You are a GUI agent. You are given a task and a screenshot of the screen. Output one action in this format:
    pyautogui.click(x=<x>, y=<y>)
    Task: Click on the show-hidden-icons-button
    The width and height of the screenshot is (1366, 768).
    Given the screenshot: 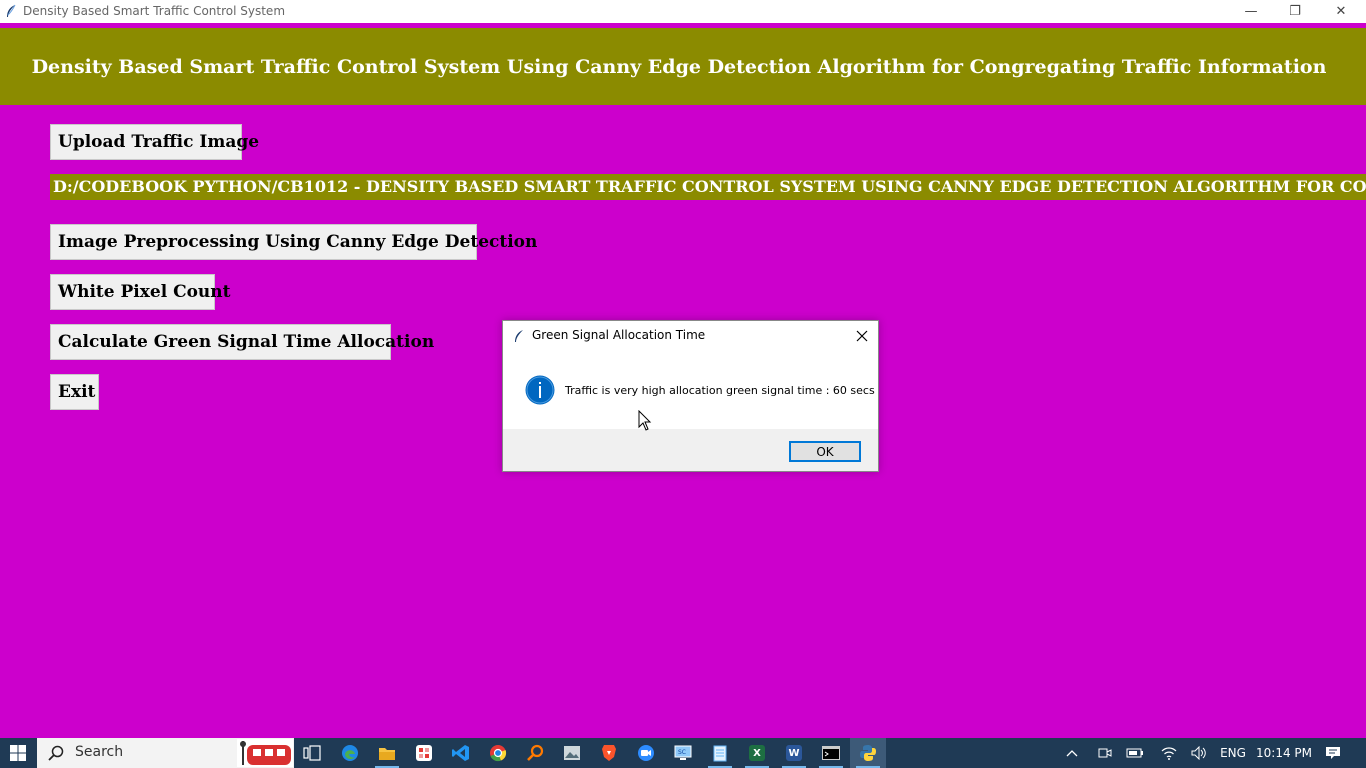 What is the action you would take?
    pyautogui.click(x=1072, y=753)
    